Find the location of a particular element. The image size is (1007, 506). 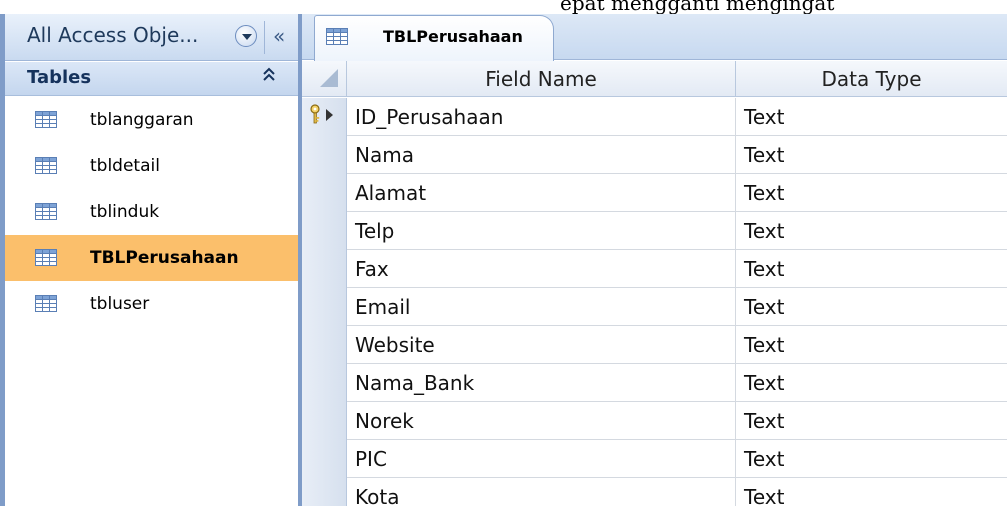

table-row: Nama Text is located at coordinates (654, 155).